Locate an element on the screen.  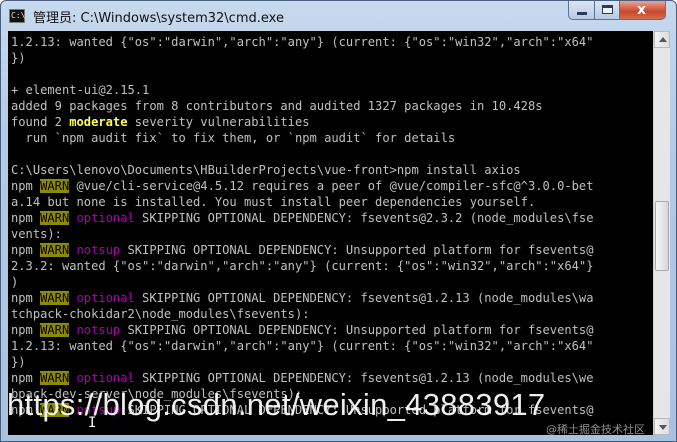
console-text: severity vulnerabilities is located at coordinates (218, 122).